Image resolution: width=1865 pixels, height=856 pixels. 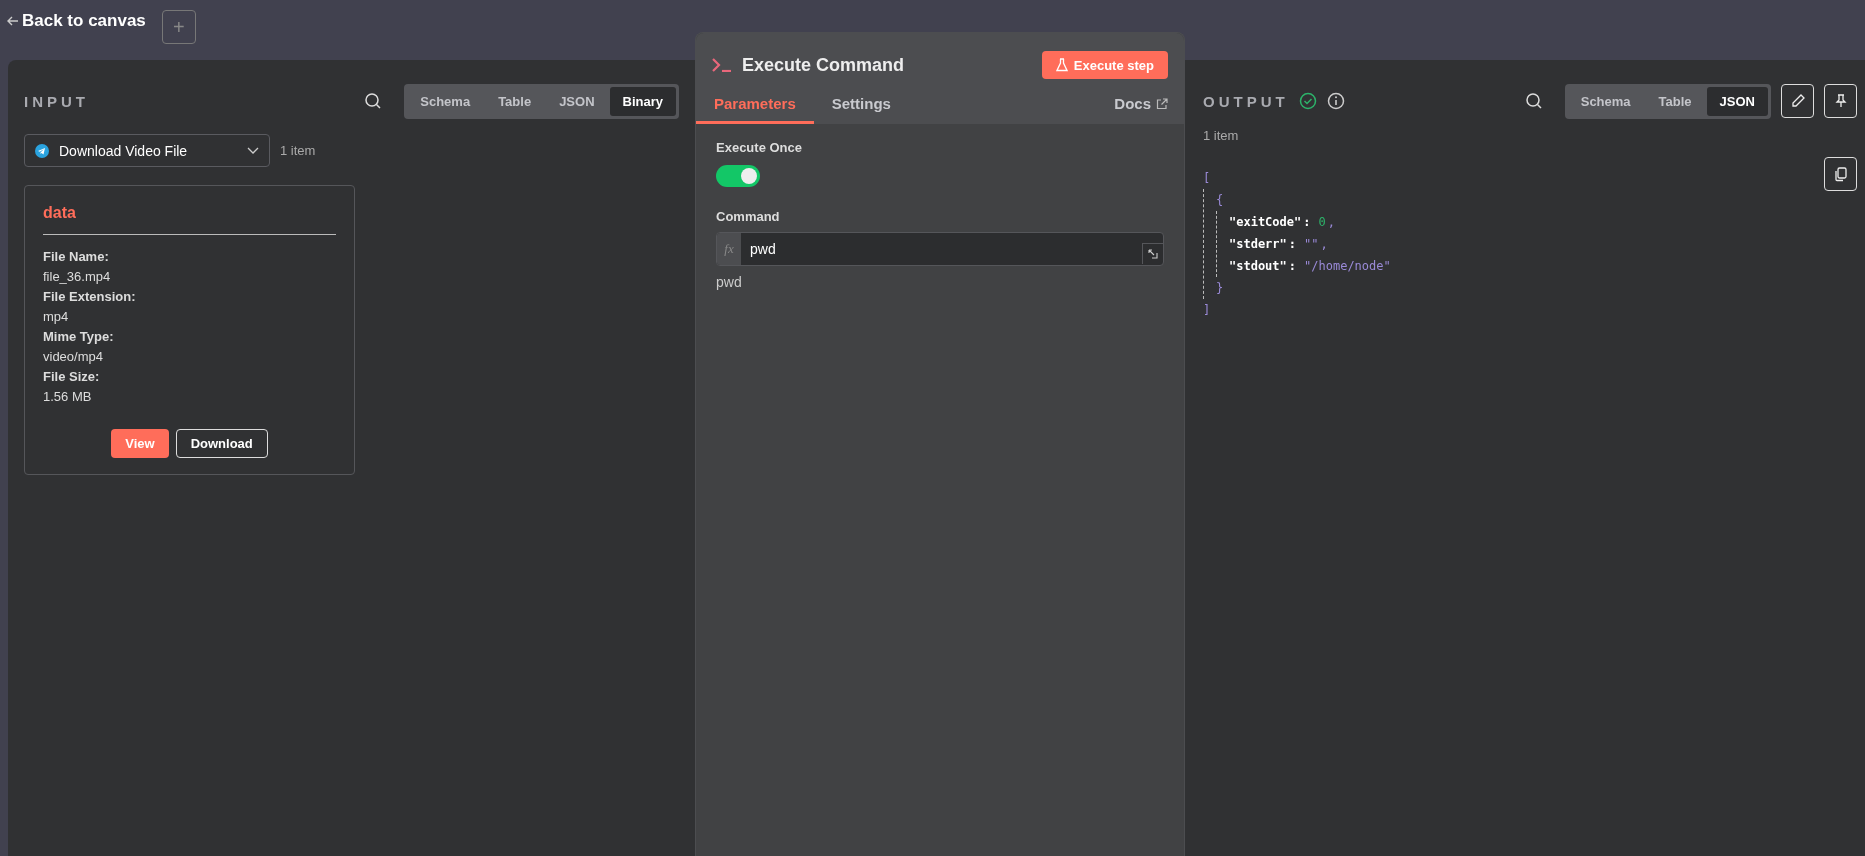 What do you see at coordinates (1104, 65) in the screenshot?
I see `execute-step-button: Execute step` at bounding box center [1104, 65].